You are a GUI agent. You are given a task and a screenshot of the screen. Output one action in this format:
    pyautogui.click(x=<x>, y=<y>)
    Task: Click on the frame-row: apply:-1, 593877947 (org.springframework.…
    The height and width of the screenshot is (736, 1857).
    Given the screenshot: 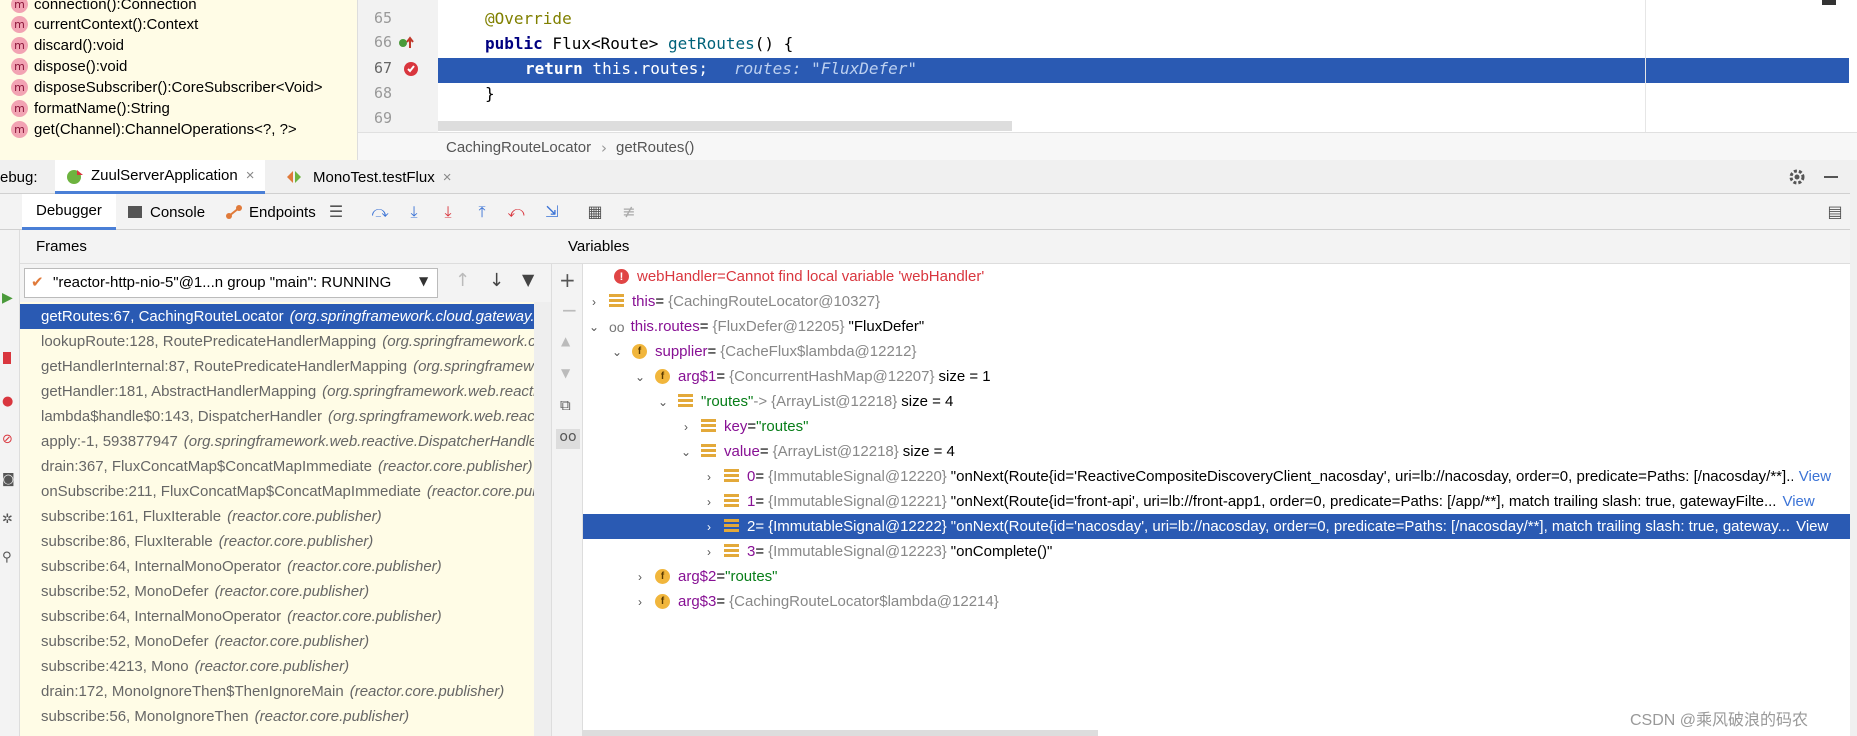 What is the action you would take?
    pyautogui.click(x=285, y=441)
    